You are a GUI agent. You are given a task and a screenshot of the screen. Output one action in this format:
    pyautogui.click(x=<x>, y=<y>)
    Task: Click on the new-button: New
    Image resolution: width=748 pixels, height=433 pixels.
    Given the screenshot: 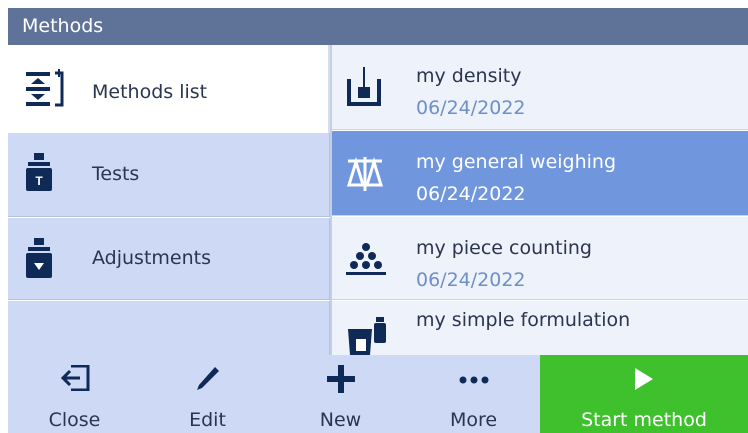 What is the action you would take?
    pyautogui.click(x=340, y=394)
    